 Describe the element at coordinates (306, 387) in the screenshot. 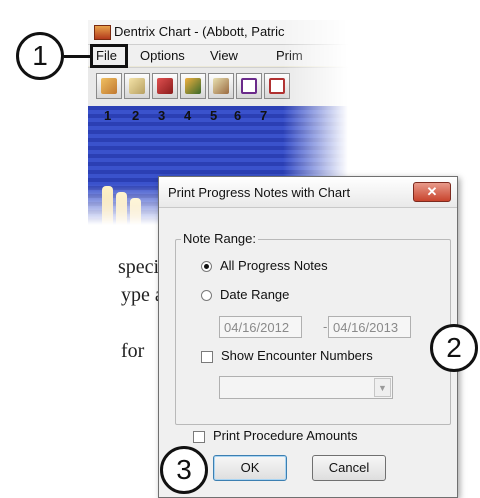

I see `encounter-dropdown: ▼` at that location.